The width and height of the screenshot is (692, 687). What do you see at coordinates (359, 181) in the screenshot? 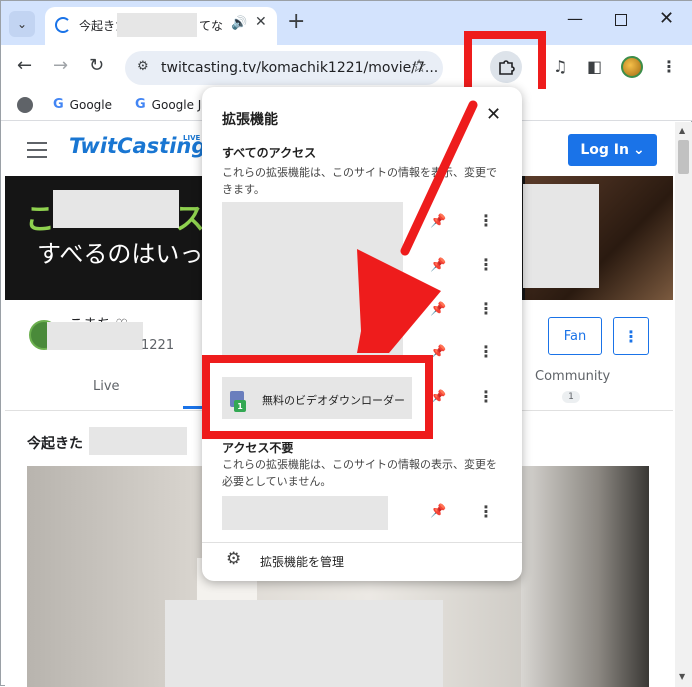
I see `section-full-access-desc: これらの拡張機能は、このサイトの情報を表示、変更できます。` at bounding box center [359, 181].